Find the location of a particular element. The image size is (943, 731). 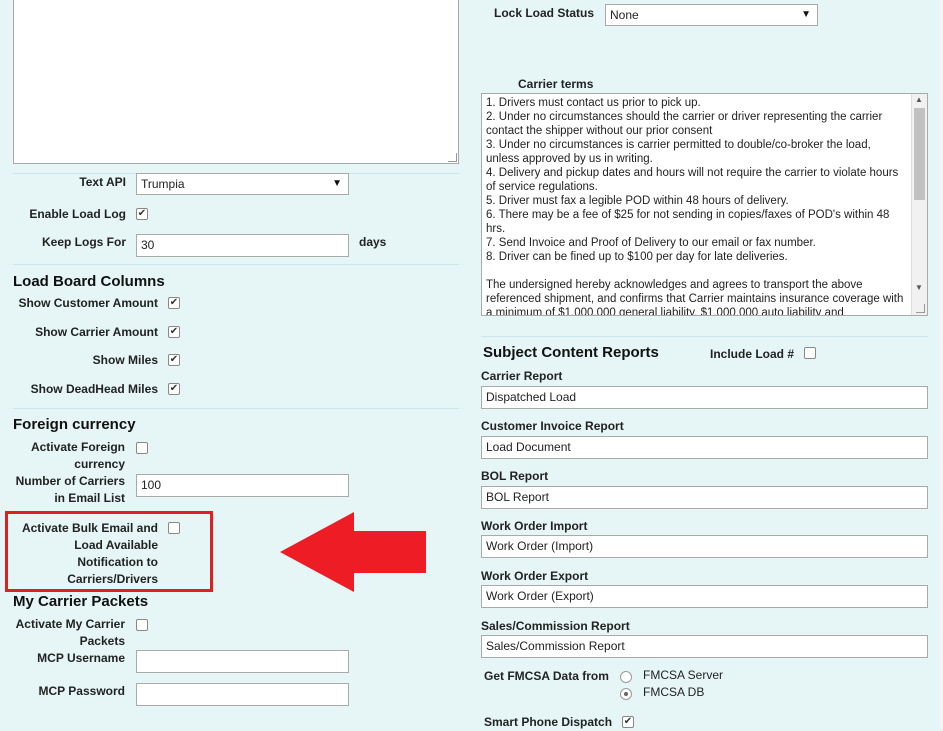

lock-load-status-value: None is located at coordinates (624, 15).